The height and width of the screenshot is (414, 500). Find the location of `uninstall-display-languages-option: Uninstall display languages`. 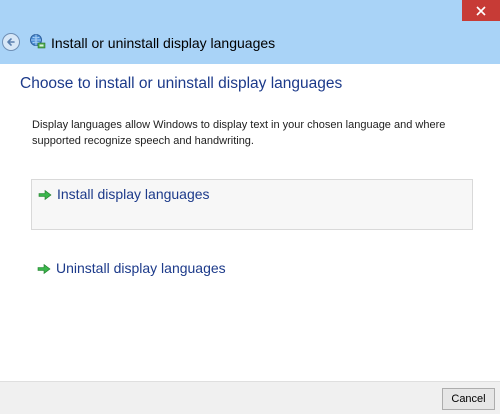

uninstall-display-languages-option: Uninstall display languages is located at coordinates (252, 271).